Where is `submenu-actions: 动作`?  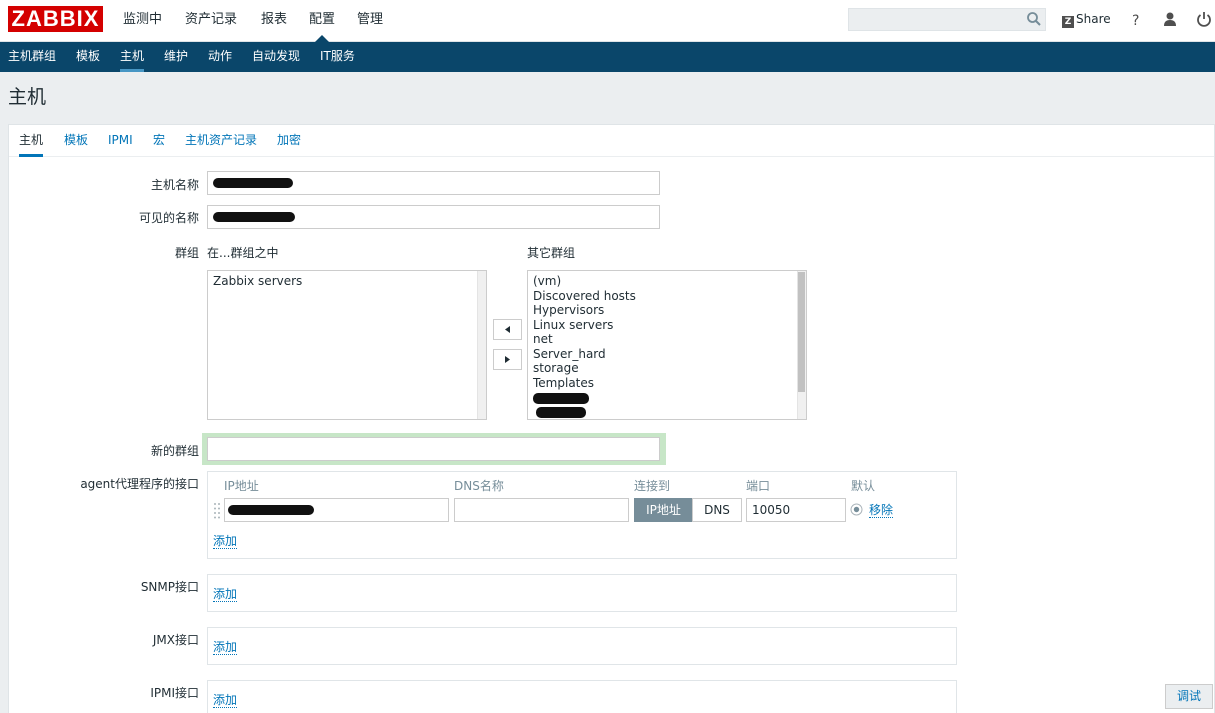 submenu-actions: 动作 is located at coordinates (220, 57).